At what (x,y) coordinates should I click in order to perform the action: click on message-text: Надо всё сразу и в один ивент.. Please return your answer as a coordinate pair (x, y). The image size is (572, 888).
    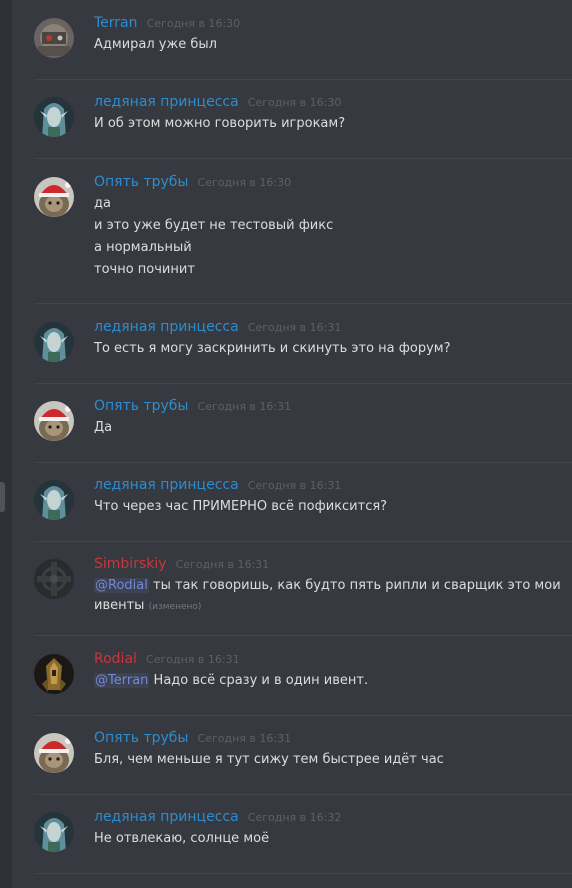
    Looking at the image, I should click on (261, 680).